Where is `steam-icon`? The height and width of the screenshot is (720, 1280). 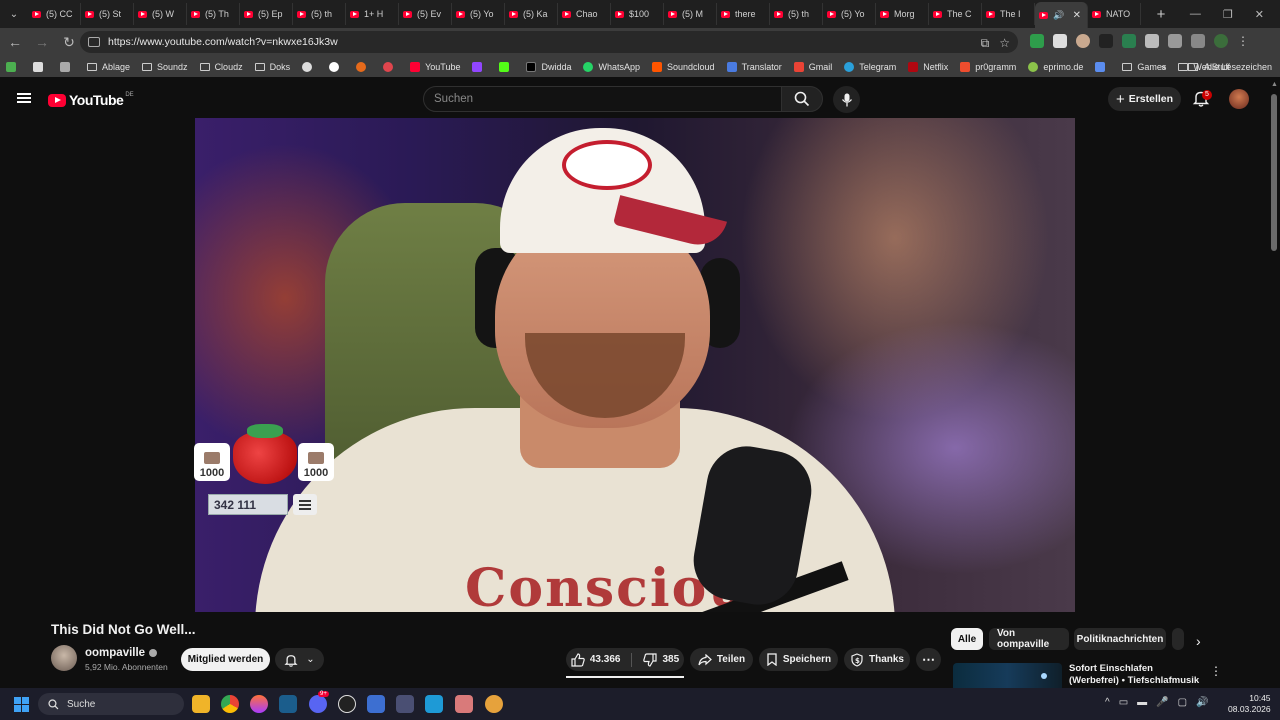 steam-icon is located at coordinates (288, 704).